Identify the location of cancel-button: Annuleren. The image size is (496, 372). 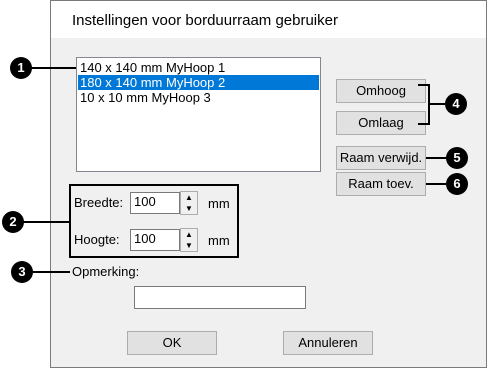
(328, 343).